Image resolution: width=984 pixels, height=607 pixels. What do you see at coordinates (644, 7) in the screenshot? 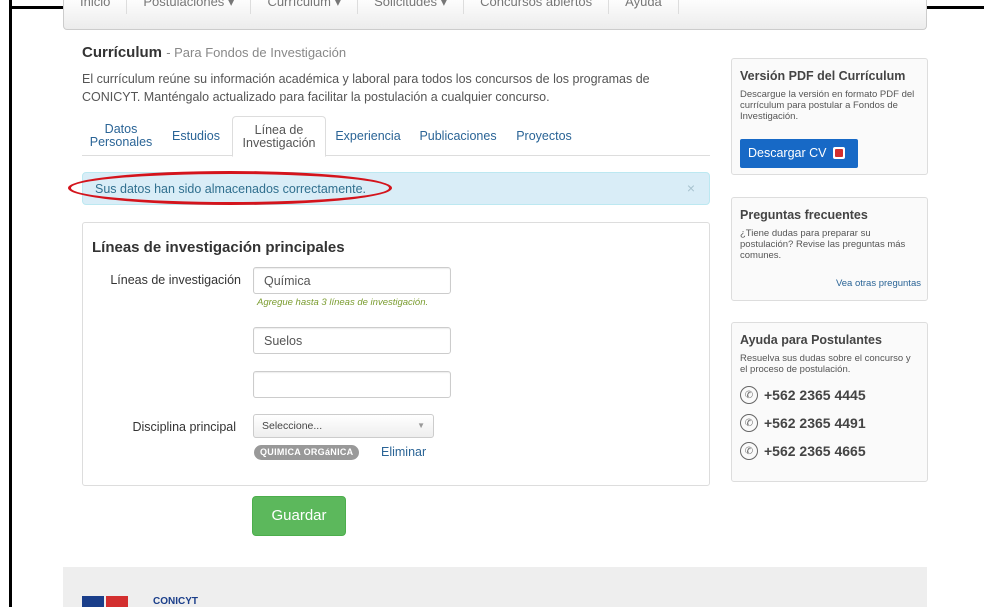
I see `nav-item-ayuda: Ayuda` at bounding box center [644, 7].